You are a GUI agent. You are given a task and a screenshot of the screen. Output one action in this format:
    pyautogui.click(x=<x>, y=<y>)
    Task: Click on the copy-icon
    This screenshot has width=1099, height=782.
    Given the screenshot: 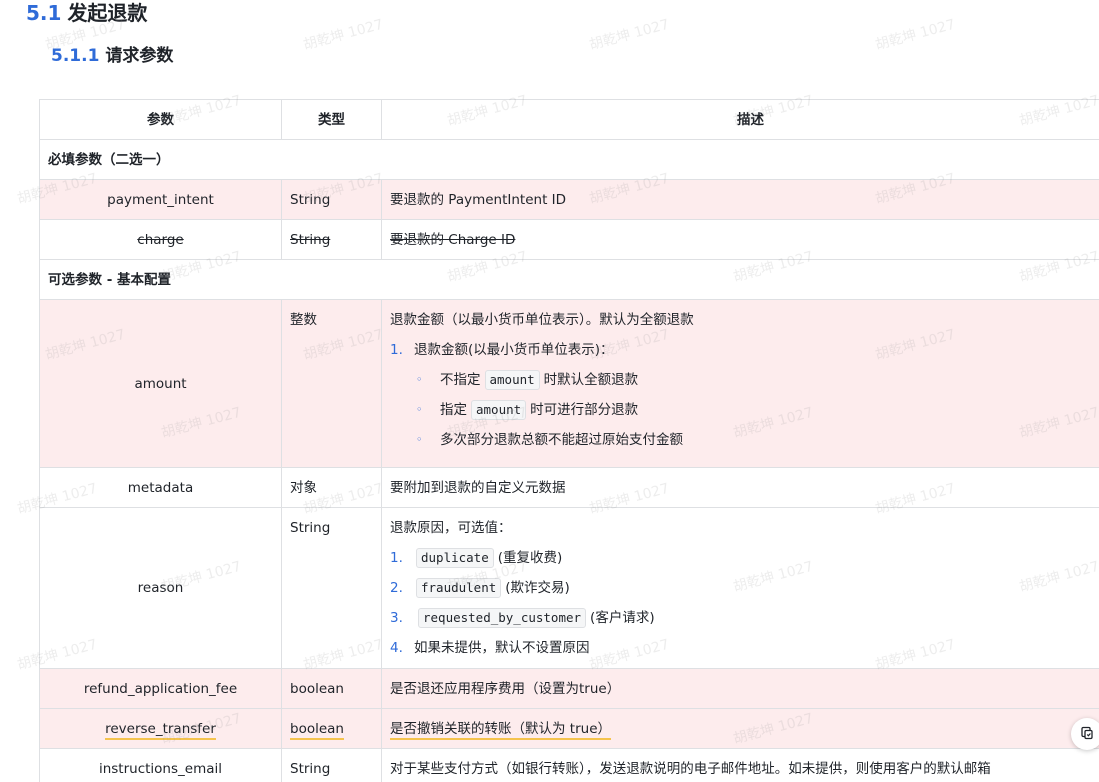 What is the action you would take?
    pyautogui.click(x=1087, y=734)
    